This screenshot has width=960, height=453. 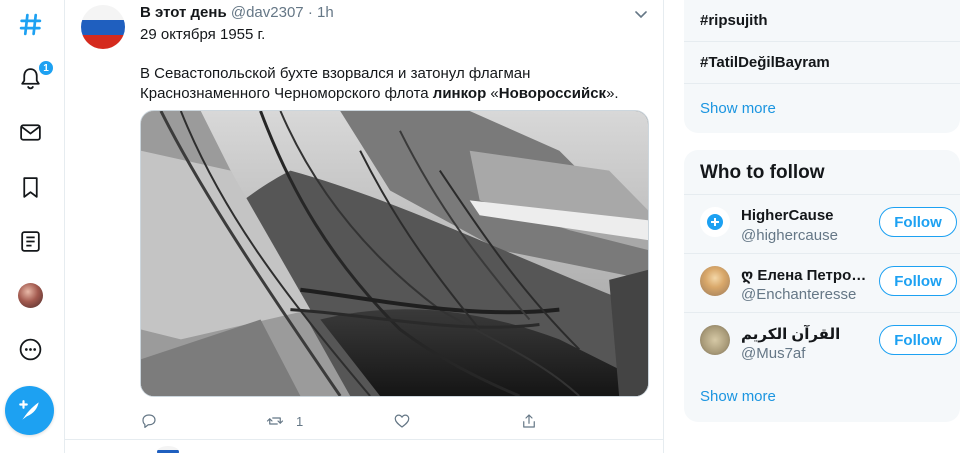 I want to click on tweet-author-handle: @dav2307, so click(x=267, y=12).